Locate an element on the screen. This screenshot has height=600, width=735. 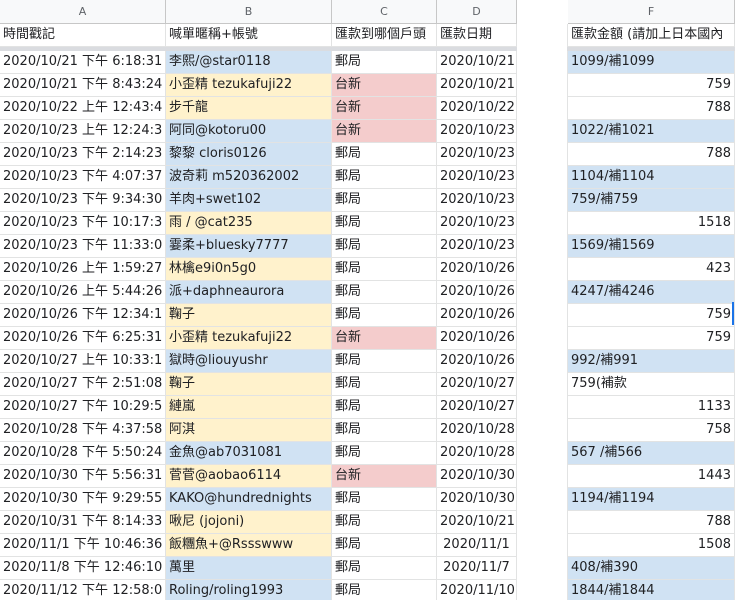
cell-b: 金魚@ab7031081 is located at coordinates (249, 453).